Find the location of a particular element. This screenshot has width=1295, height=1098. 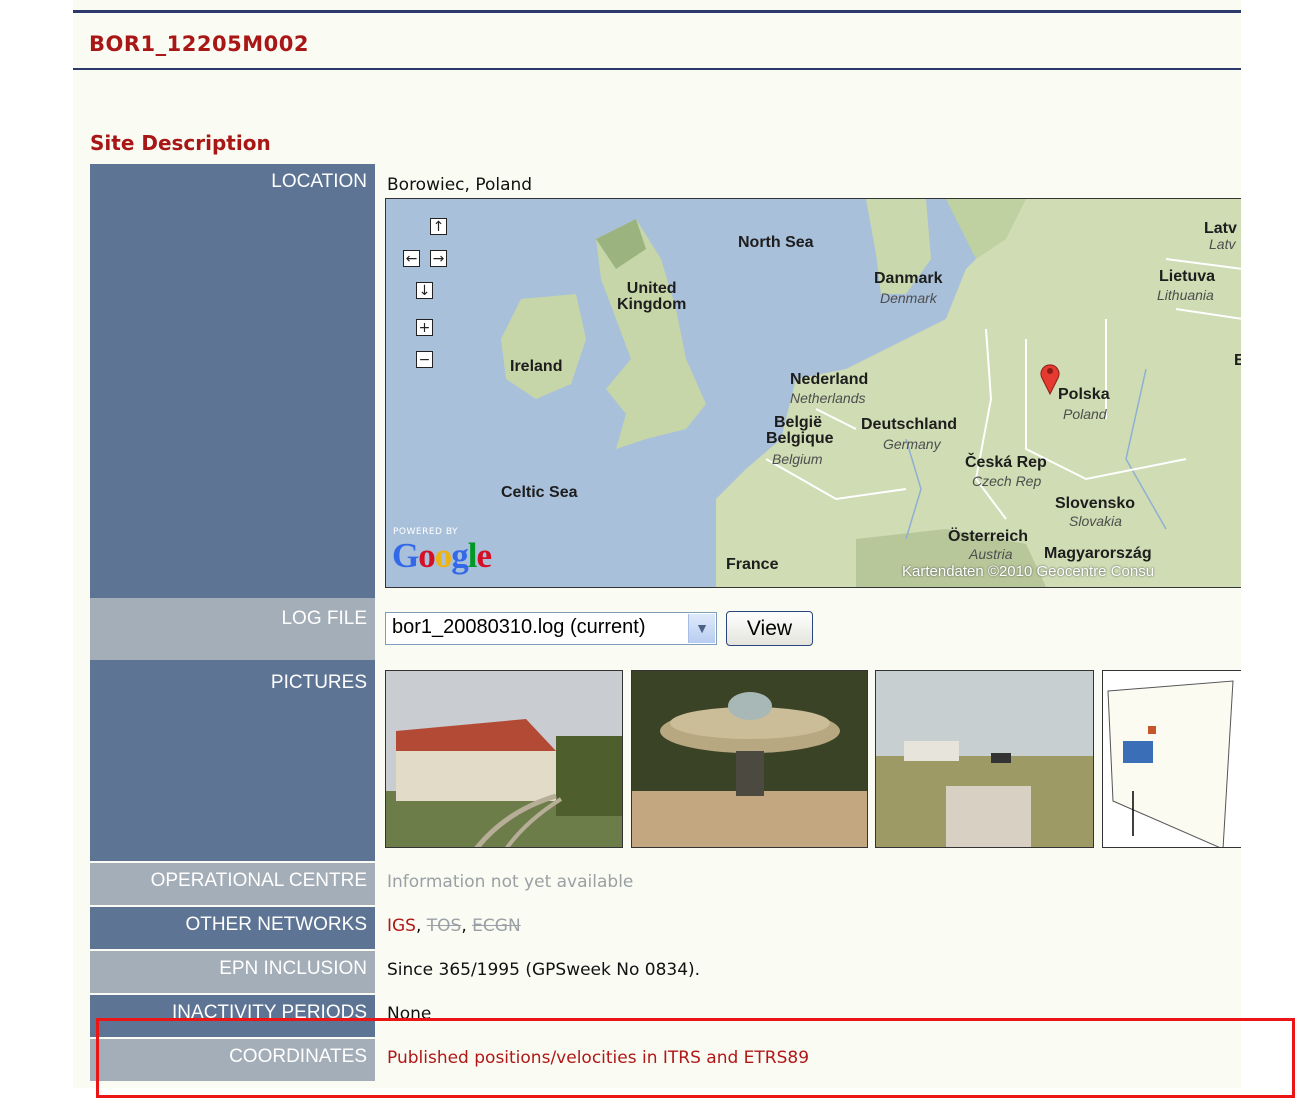

field-station-photo is located at coordinates (984, 759).